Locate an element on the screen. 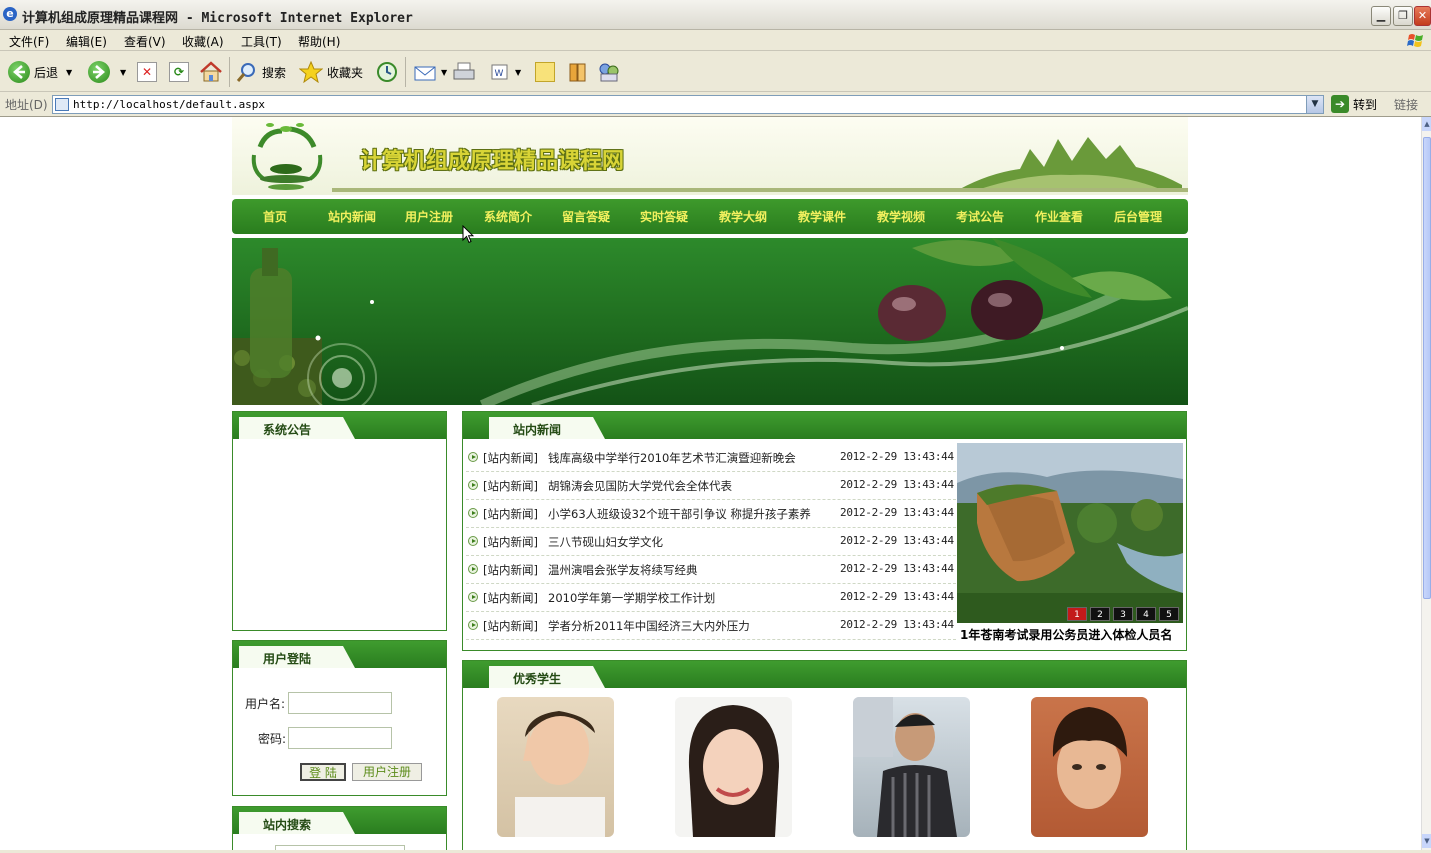 The width and height of the screenshot is (1431, 853). nav-register: 用户注册 is located at coordinates (429, 216).